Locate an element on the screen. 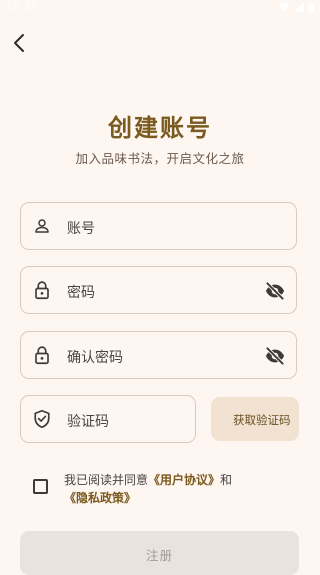 Image resolution: width=320 pixels, height=575 pixels. battery-icon is located at coordinates (311, 7).